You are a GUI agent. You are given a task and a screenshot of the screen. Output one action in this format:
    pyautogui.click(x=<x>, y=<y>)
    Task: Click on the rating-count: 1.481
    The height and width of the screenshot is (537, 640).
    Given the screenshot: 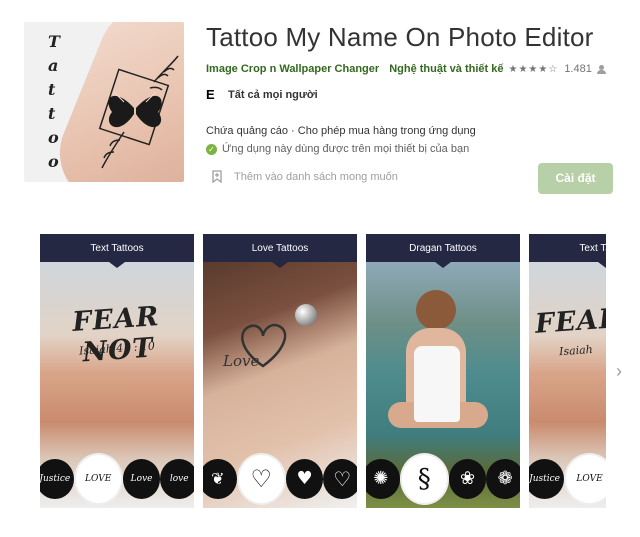 What is the action you would take?
    pyautogui.click(x=578, y=69)
    